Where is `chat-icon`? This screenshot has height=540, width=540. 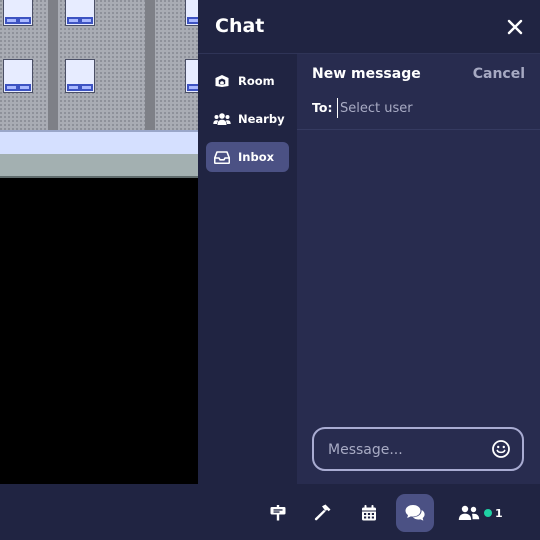
chat-icon is located at coordinates (415, 513).